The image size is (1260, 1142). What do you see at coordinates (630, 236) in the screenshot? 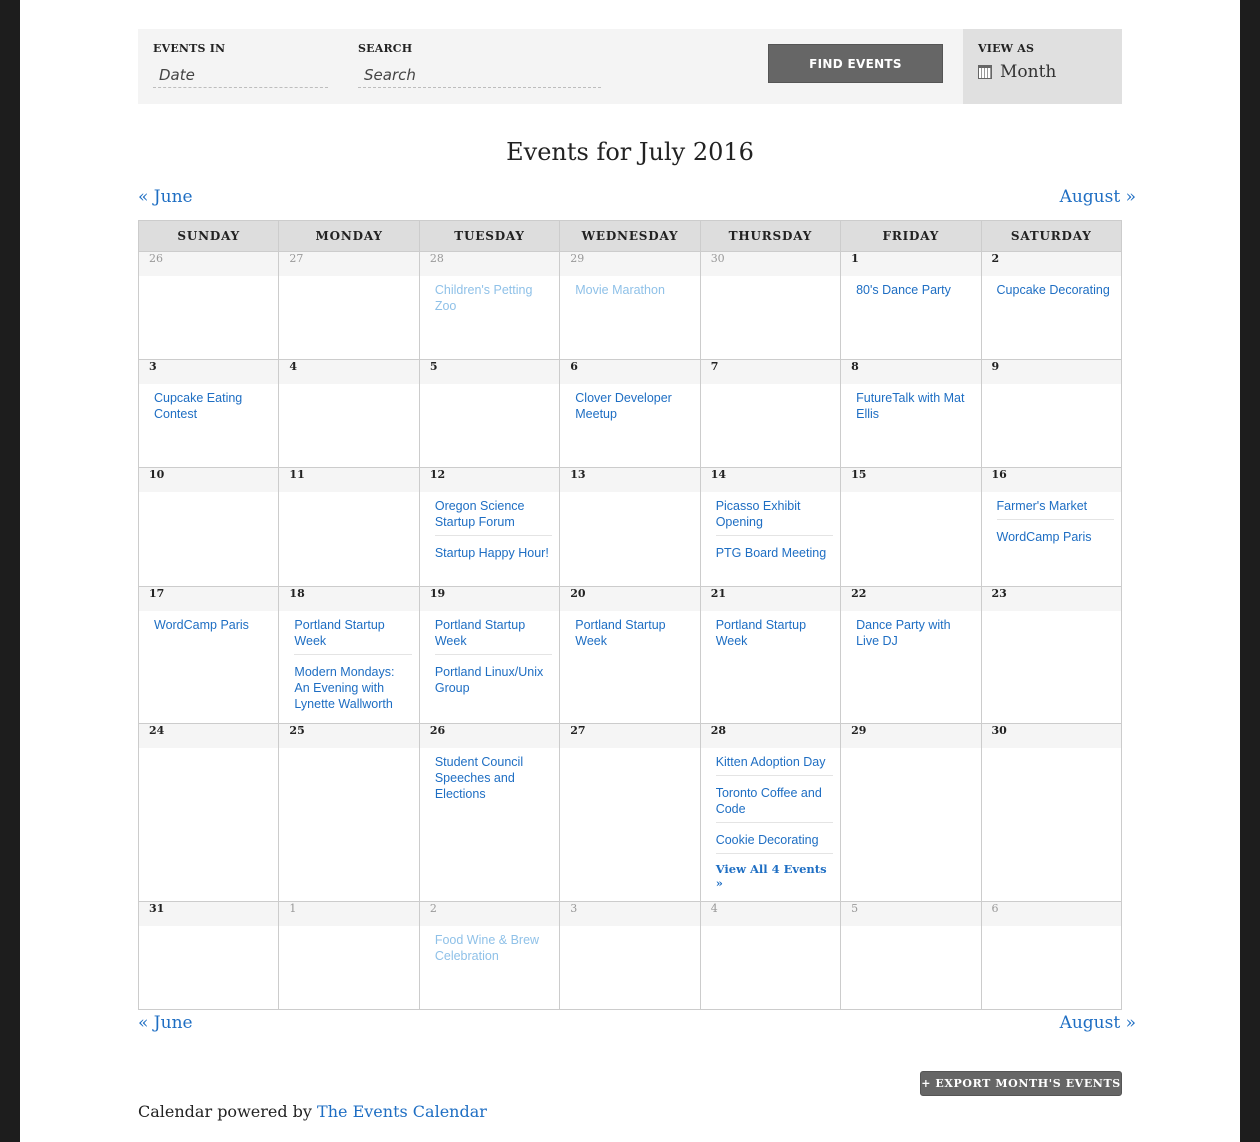
I see `weekday-header: WEDNESDAY` at bounding box center [630, 236].